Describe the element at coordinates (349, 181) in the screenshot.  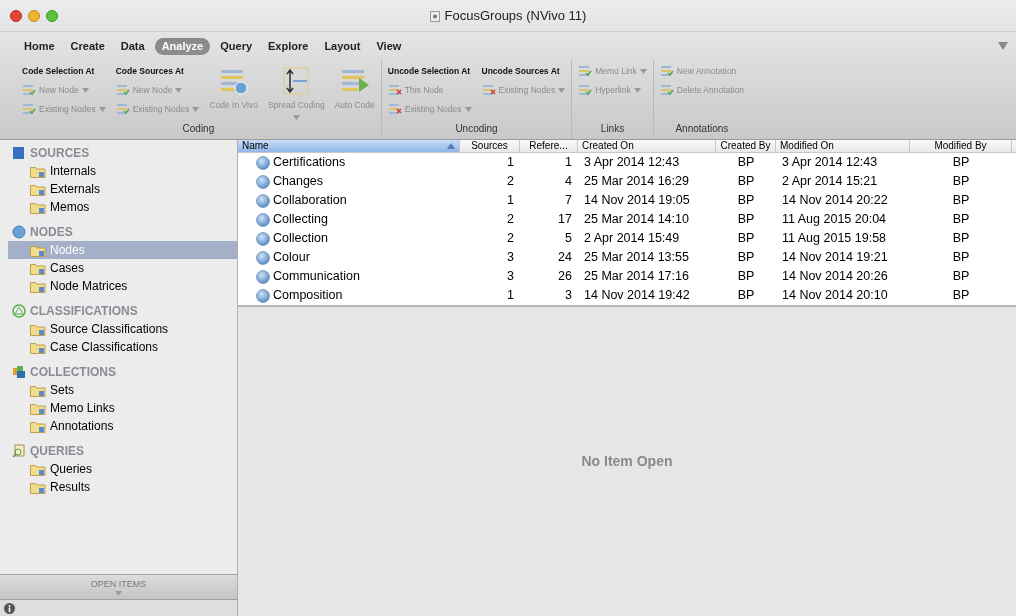
I see `node-row-name: Changes` at that location.